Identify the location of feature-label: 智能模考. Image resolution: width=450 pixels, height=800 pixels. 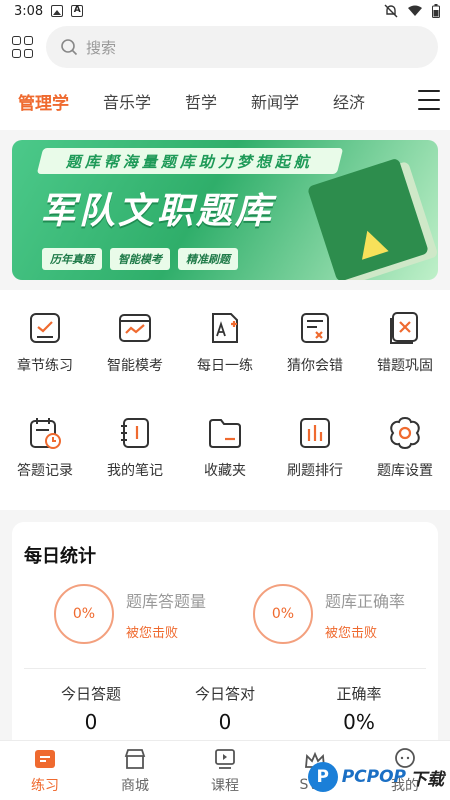
(135, 366).